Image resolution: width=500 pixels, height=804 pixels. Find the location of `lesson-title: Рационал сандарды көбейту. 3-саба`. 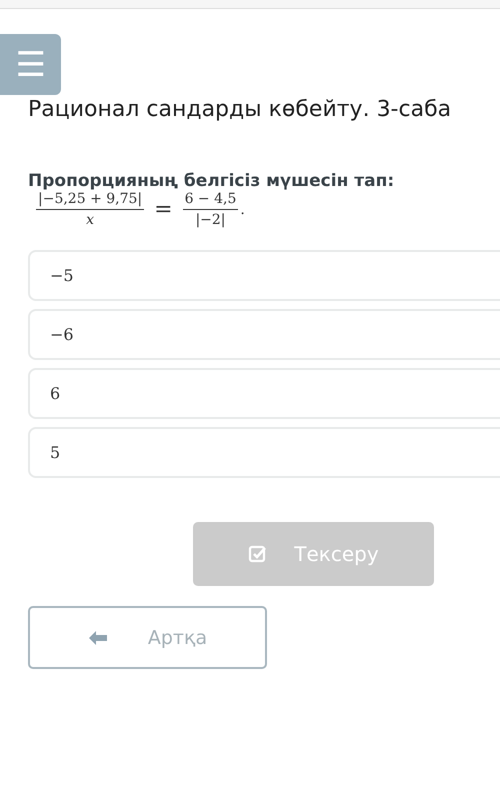

lesson-title: Рационал сандарды көбейту. 3-саба is located at coordinates (240, 110).